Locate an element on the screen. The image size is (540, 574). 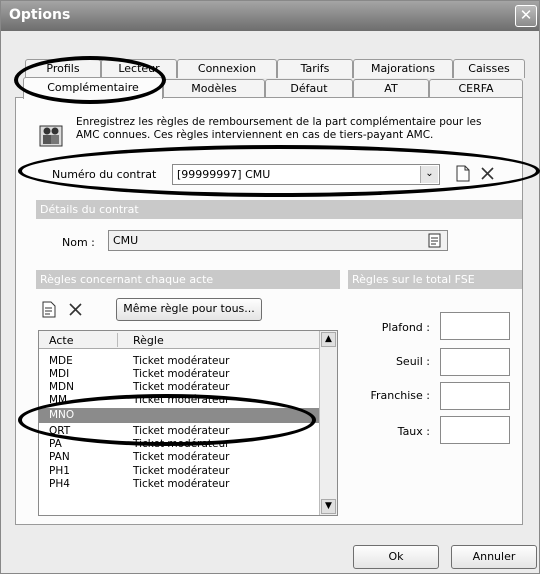
cell-acte: MM is located at coordinates (58, 400).